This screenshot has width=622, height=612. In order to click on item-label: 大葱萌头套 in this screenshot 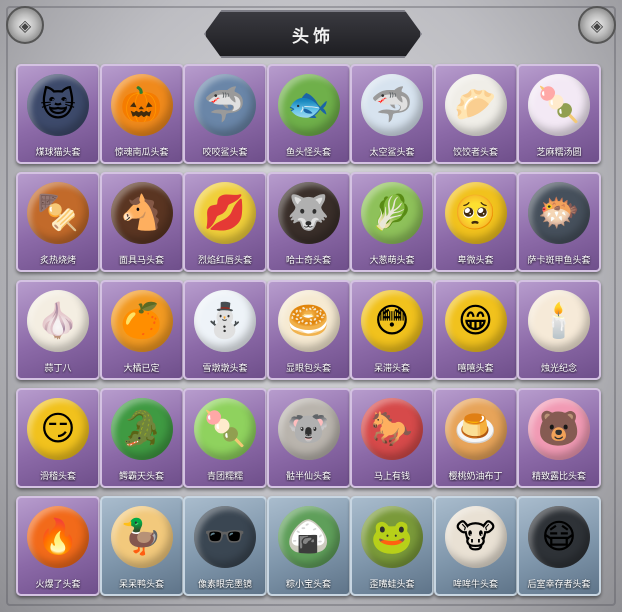, I will do `click(392, 261)`.